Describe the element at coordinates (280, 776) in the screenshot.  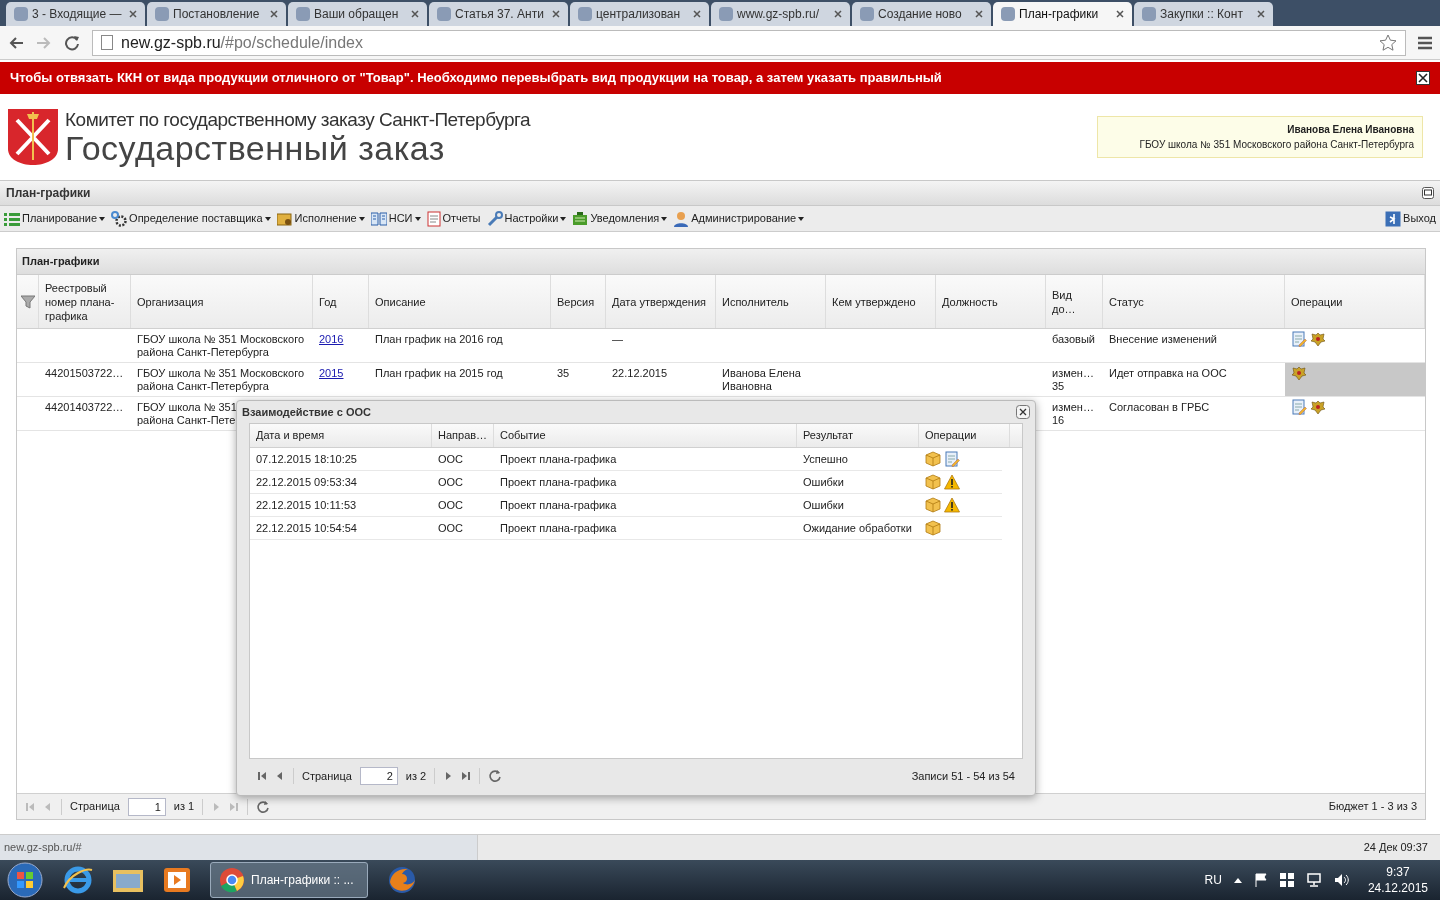
I see `previous-page-icon` at that location.